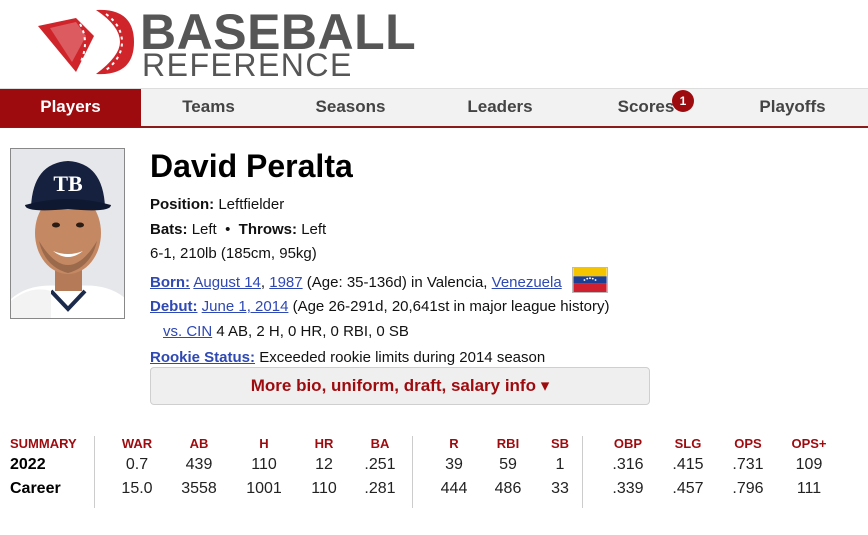  Describe the element at coordinates (628, 464) in the screenshot. I see `stat-value: .316` at that location.